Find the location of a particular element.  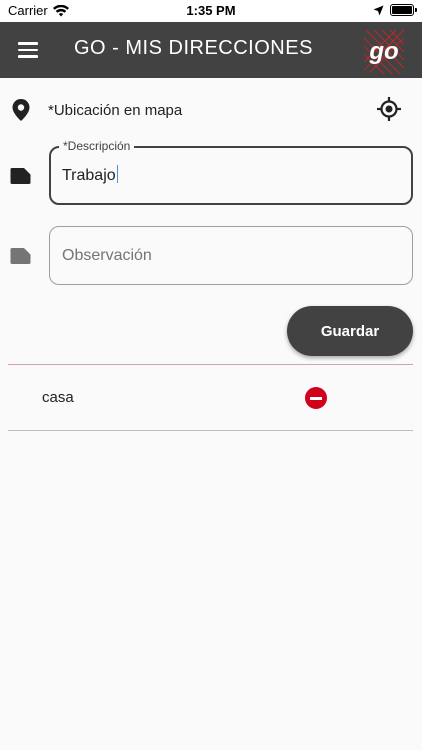

map-location-label: *Ubicación en mapa is located at coordinates (115, 110).